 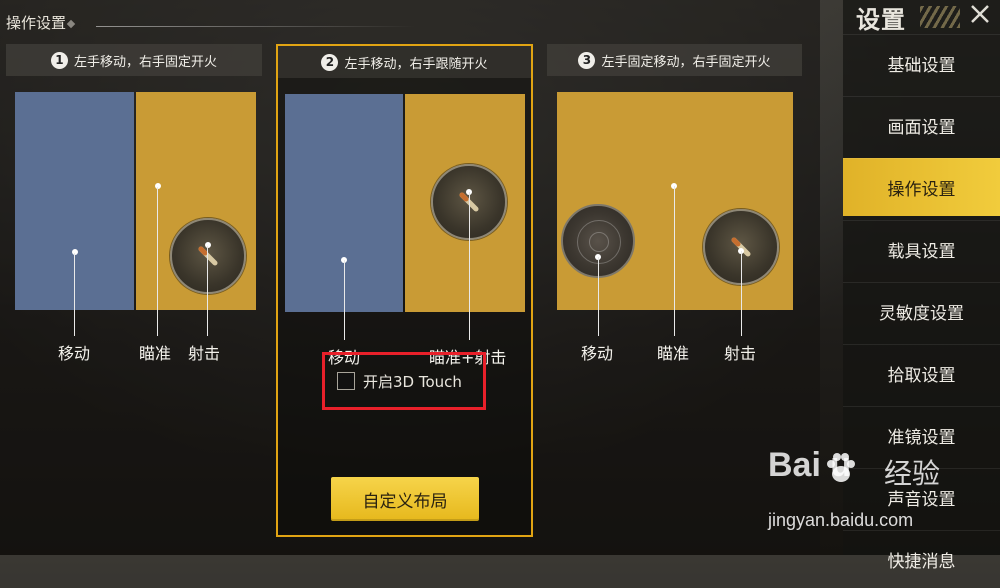 What do you see at coordinates (921, 125) in the screenshot?
I see `sidebar-item-graphics: 画面设置` at bounding box center [921, 125].